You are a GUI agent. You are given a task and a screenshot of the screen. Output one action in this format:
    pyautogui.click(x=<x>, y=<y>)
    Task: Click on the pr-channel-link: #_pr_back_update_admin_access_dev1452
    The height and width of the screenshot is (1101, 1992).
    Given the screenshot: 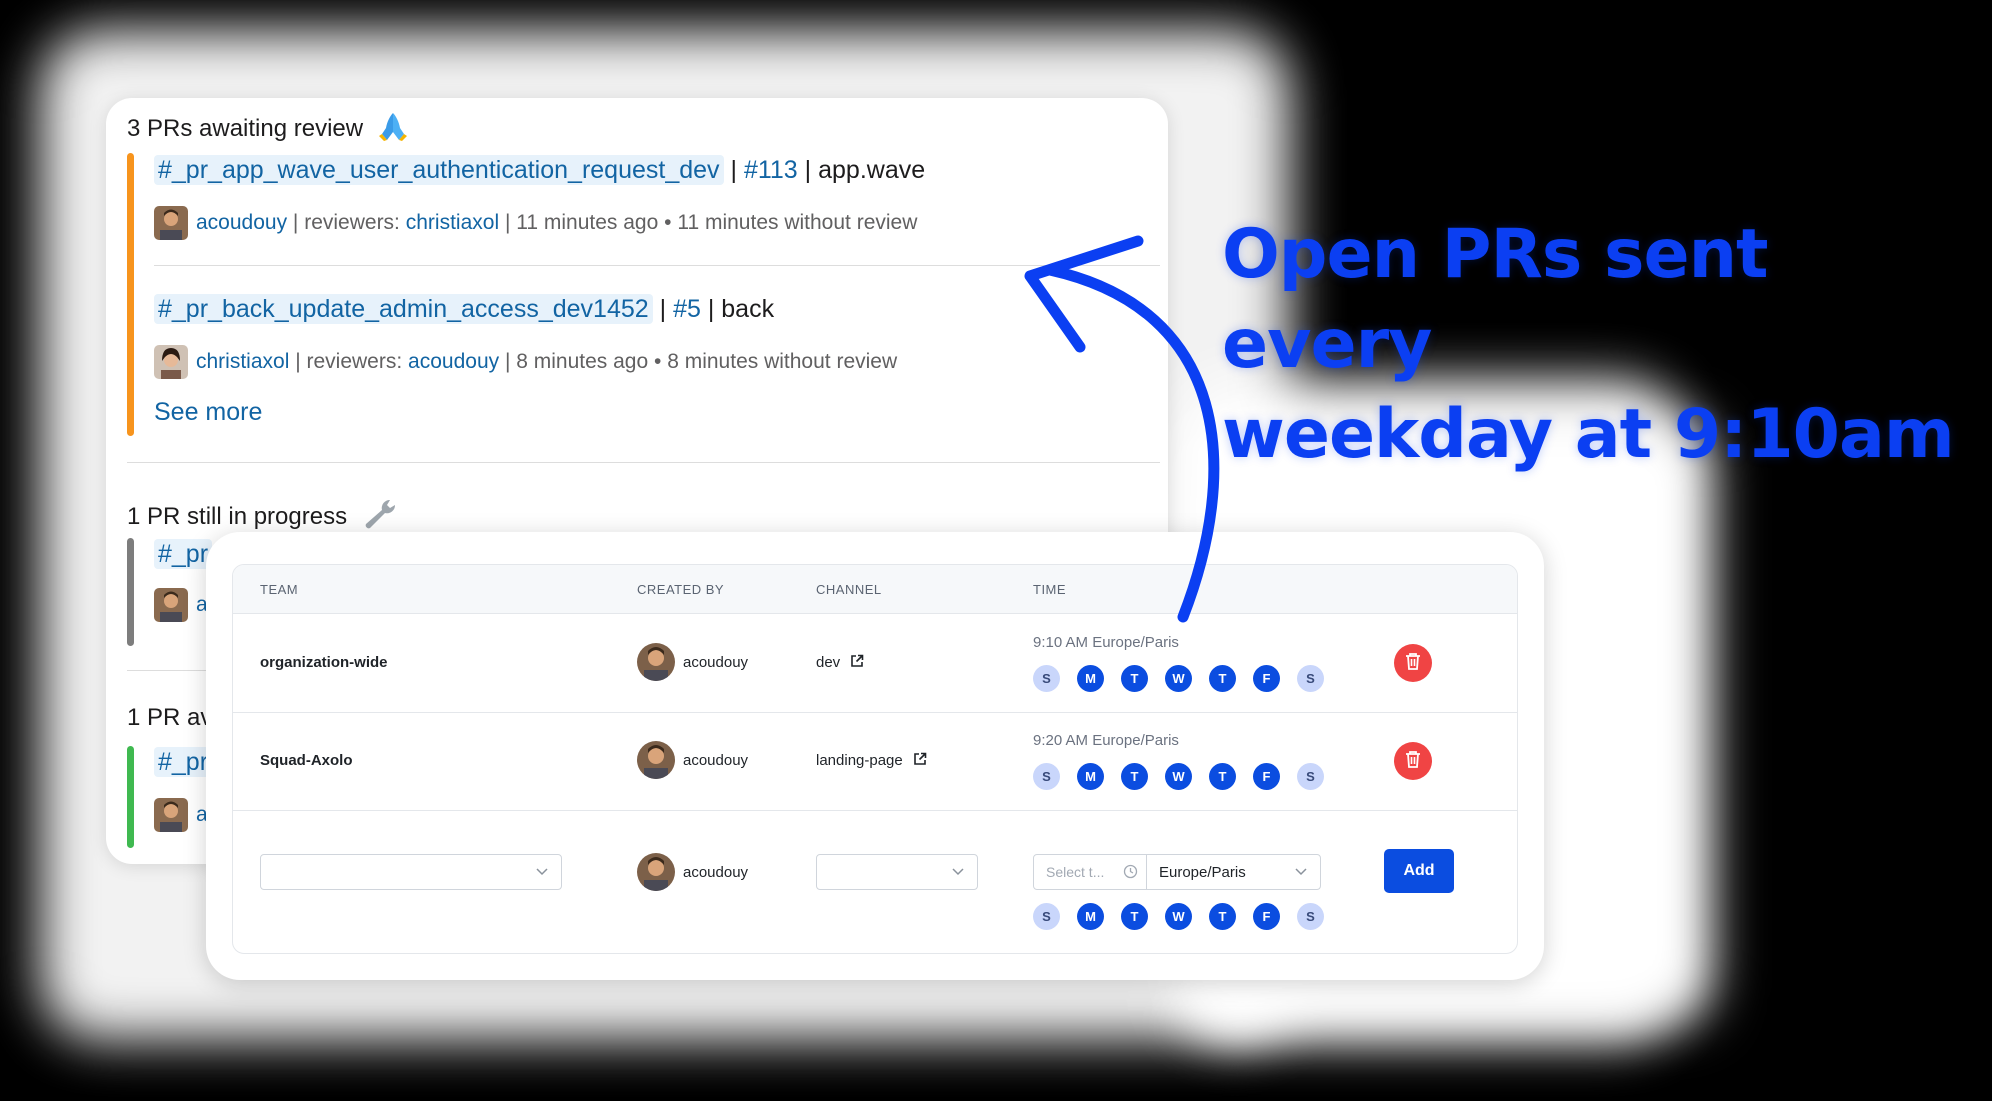 What is the action you would take?
    pyautogui.click(x=403, y=309)
    